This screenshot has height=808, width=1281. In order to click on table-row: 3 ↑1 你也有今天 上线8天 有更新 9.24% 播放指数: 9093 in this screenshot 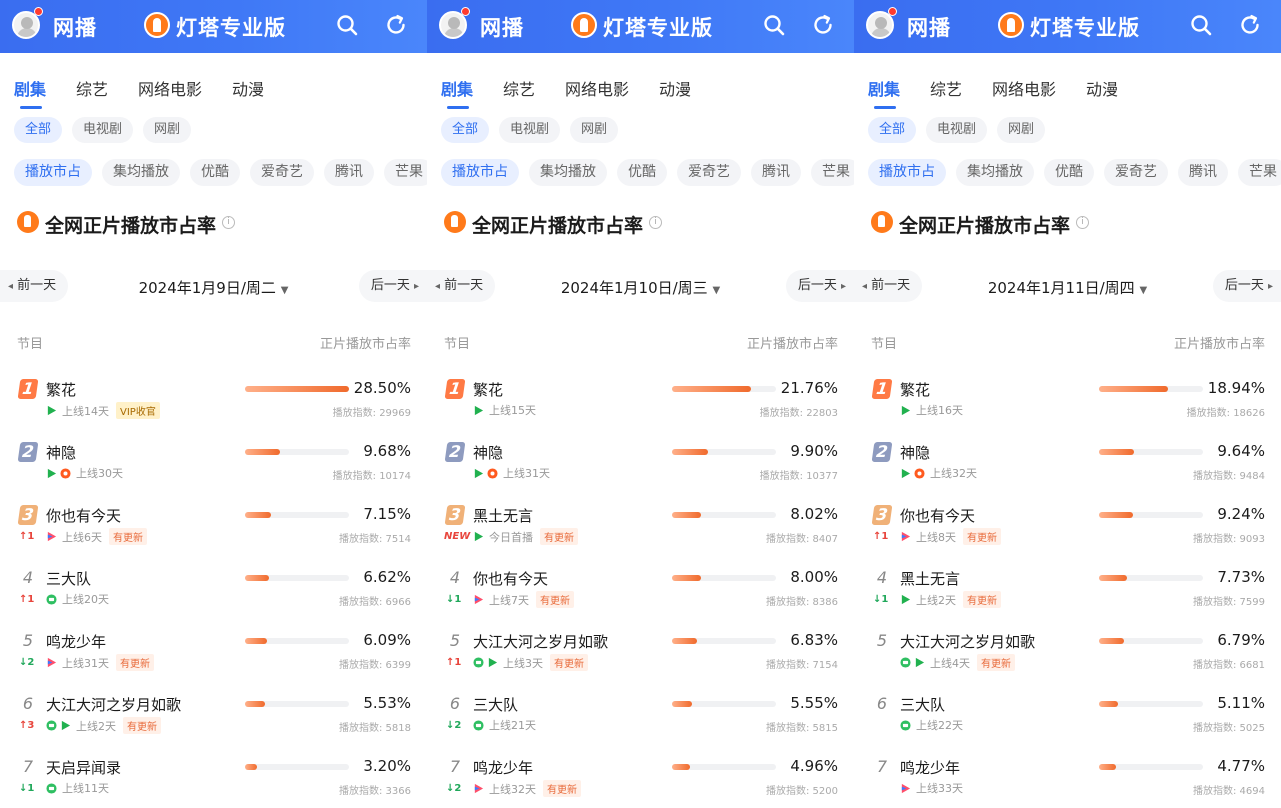, I will do `click(1067, 531)`.